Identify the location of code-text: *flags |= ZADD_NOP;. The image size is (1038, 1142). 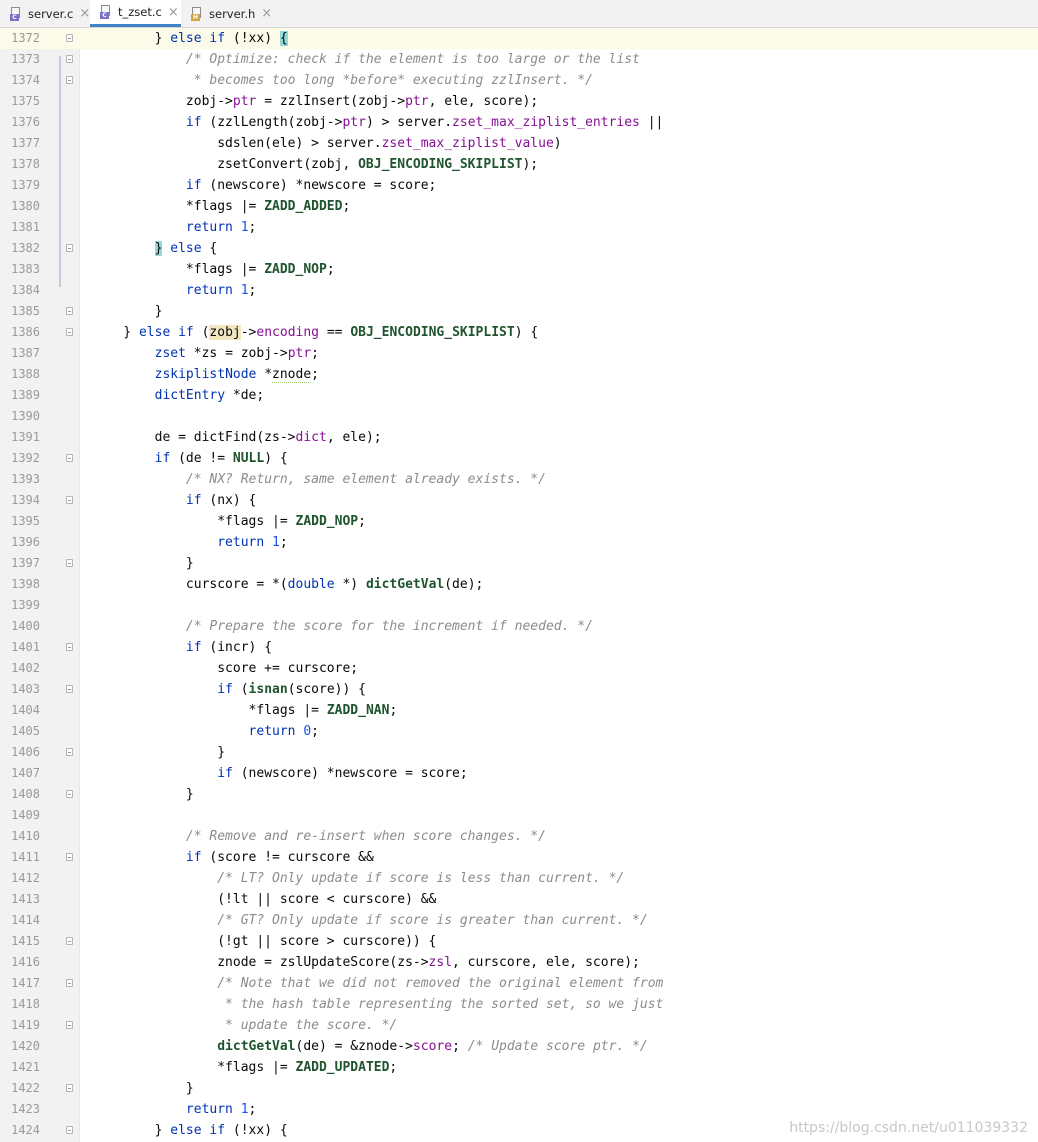
(213, 269).